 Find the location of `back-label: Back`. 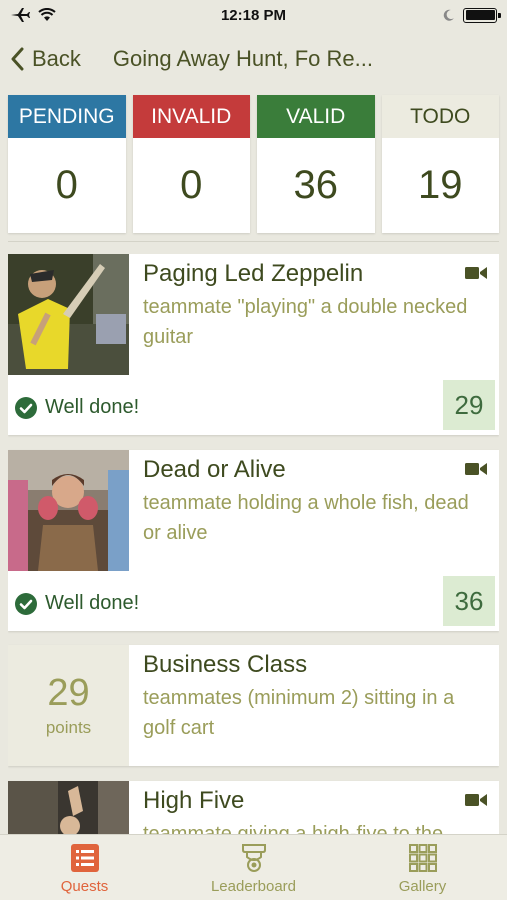

back-label: Back is located at coordinates (56, 58).